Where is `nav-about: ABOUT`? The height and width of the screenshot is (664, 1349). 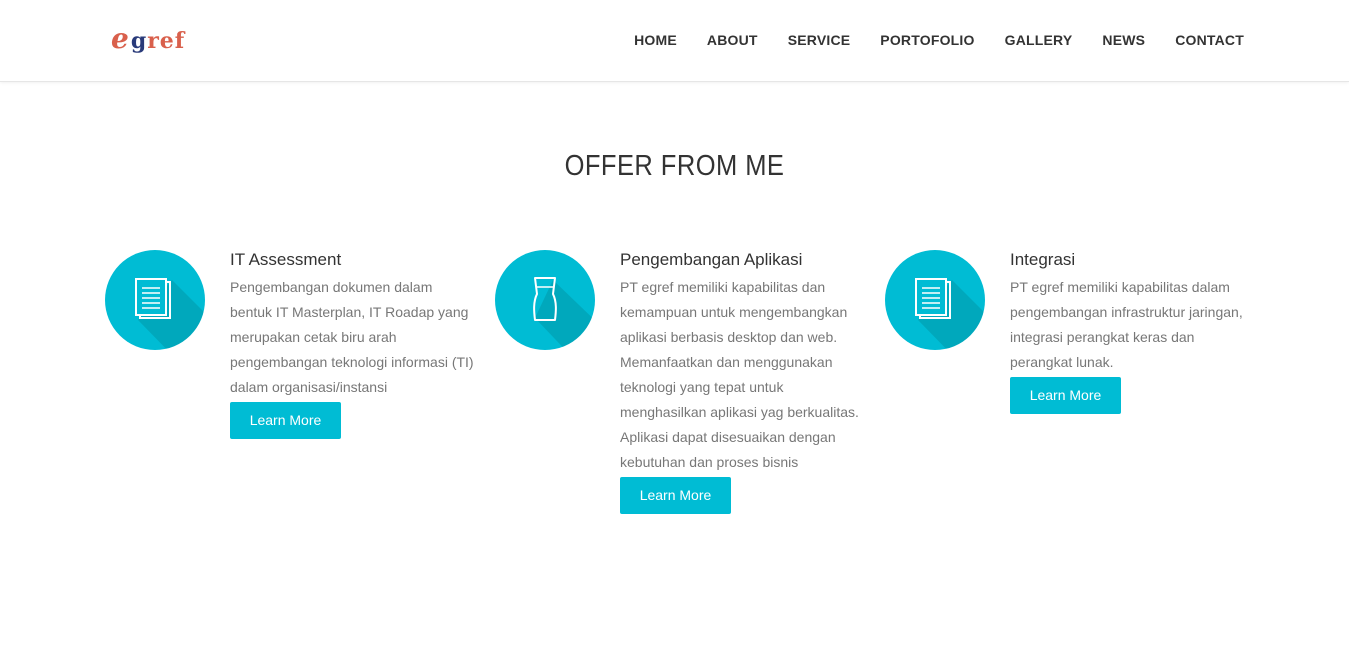 nav-about: ABOUT is located at coordinates (732, 40).